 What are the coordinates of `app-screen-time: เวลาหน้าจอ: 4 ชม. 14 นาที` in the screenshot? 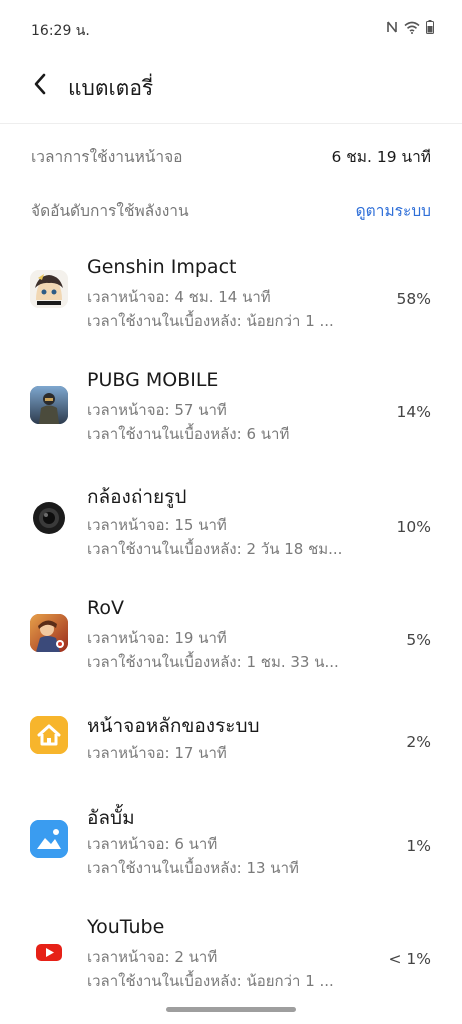 It's located at (179, 297).